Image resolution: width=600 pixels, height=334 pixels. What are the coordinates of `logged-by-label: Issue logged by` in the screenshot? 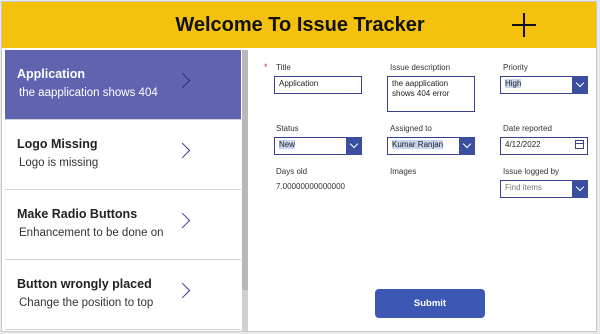 It's located at (531, 171).